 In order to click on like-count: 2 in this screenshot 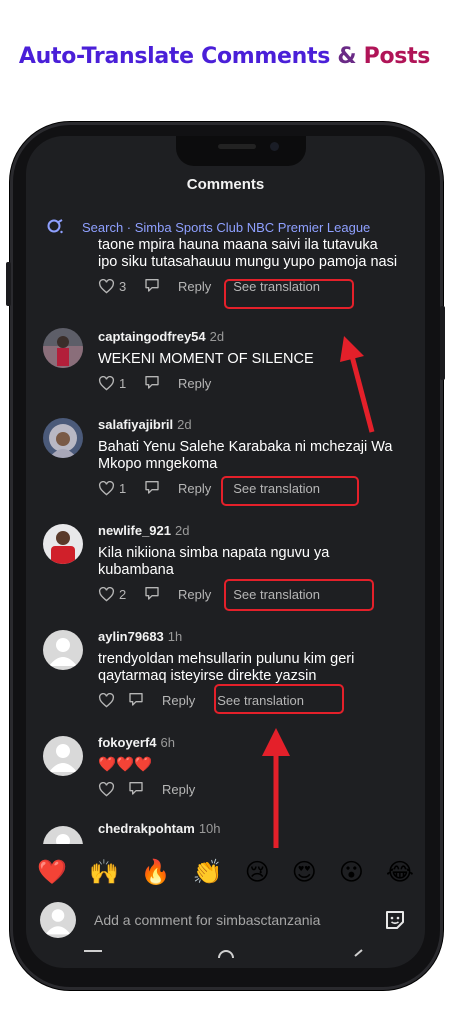, I will do `click(123, 594)`.